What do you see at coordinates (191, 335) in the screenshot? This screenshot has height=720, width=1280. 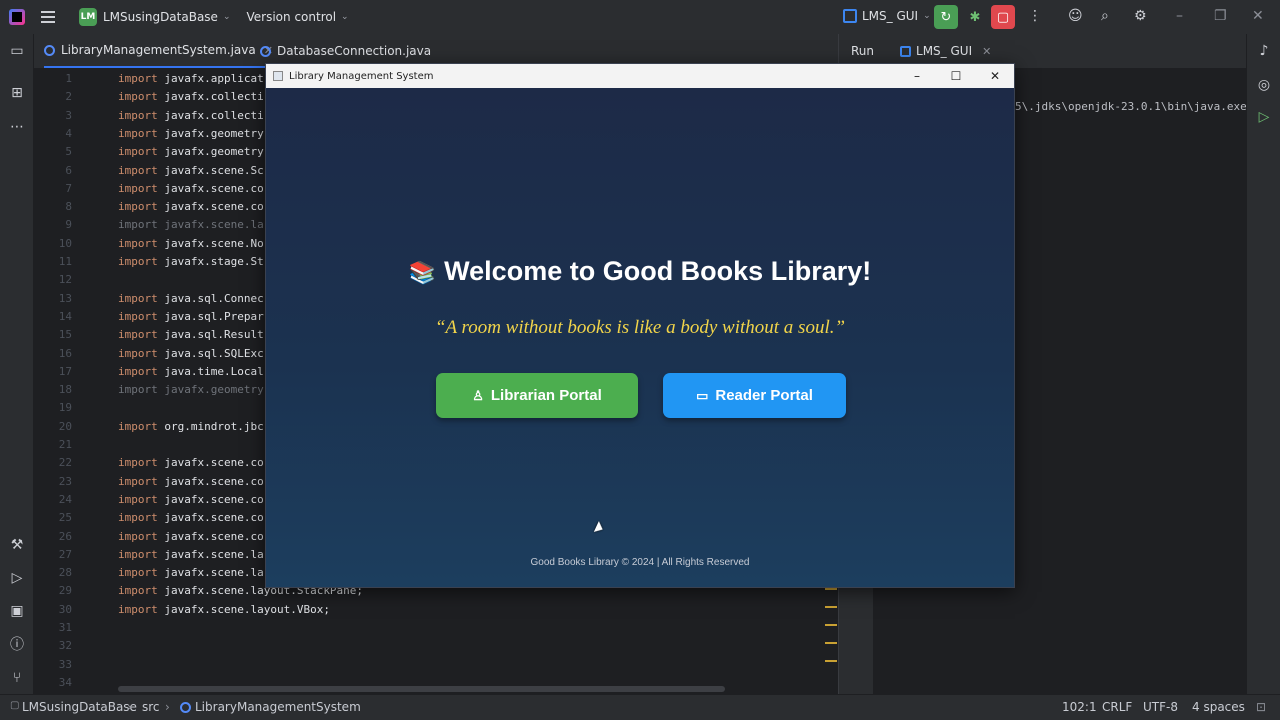 I see `code-line: import java.sql.Result` at bounding box center [191, 335].